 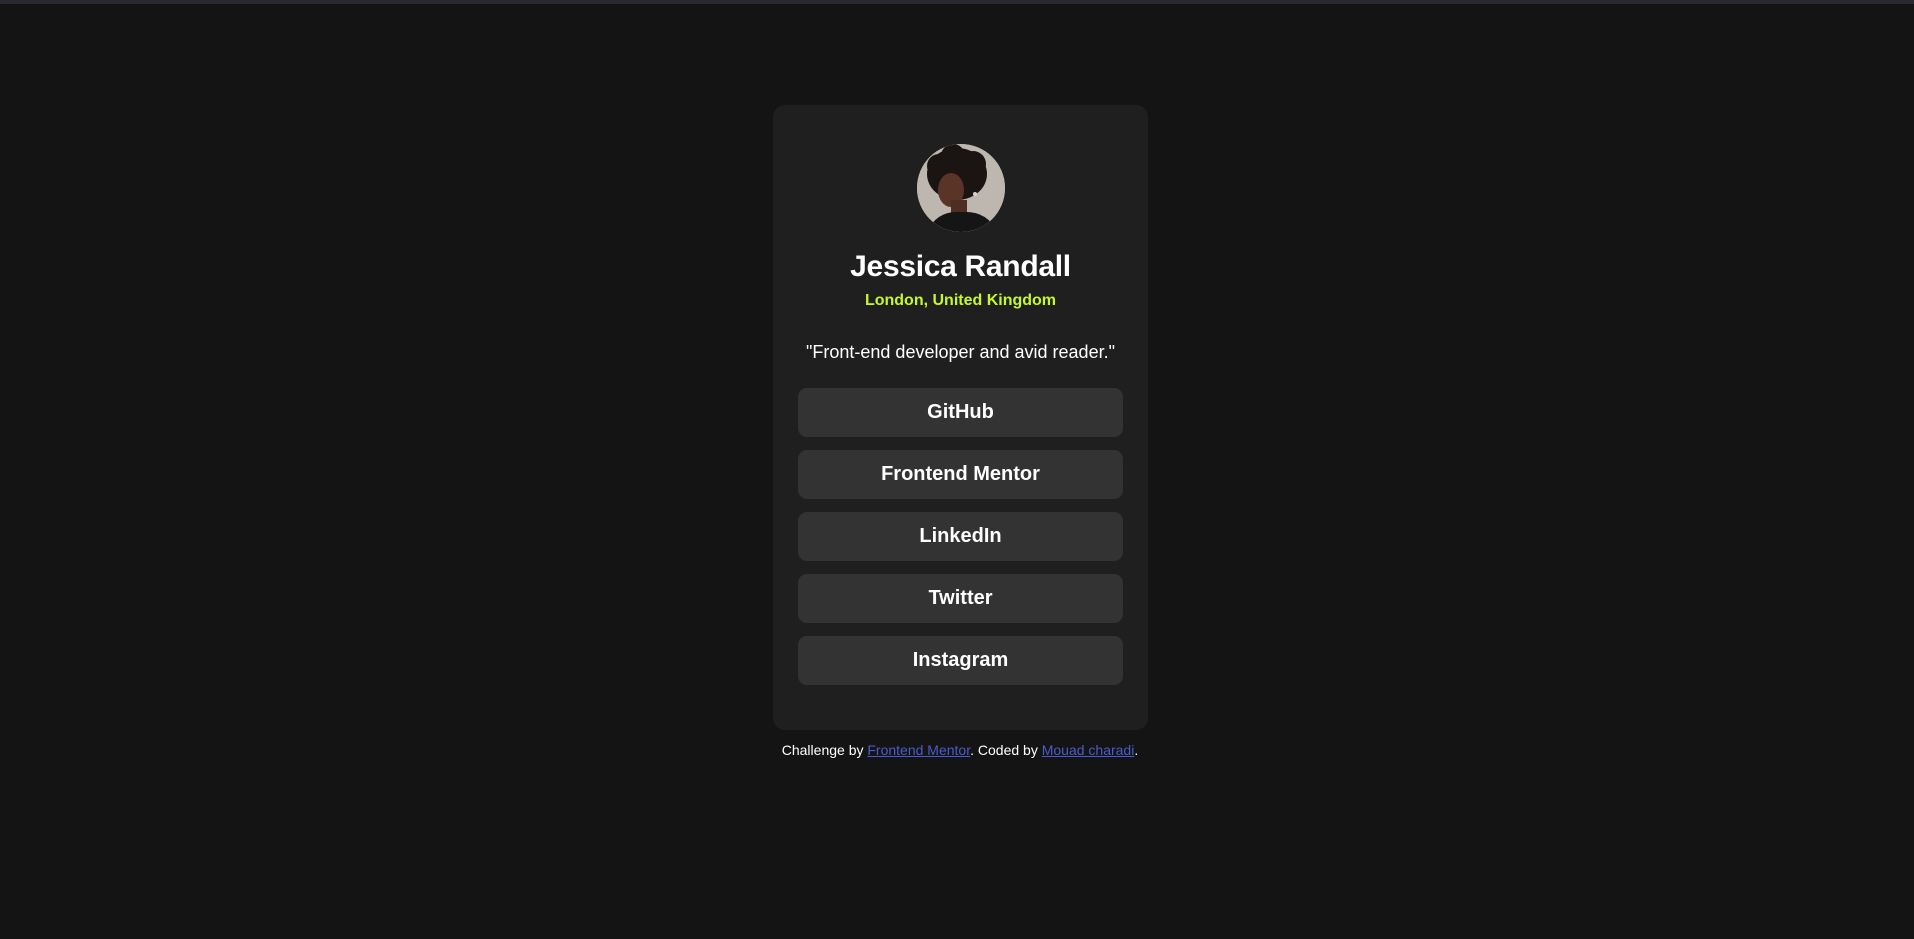 What do you see at coordinates (960, 412) in the screenshot?
I see `github-link-button: GitHub` at bounding box center [960, 412].